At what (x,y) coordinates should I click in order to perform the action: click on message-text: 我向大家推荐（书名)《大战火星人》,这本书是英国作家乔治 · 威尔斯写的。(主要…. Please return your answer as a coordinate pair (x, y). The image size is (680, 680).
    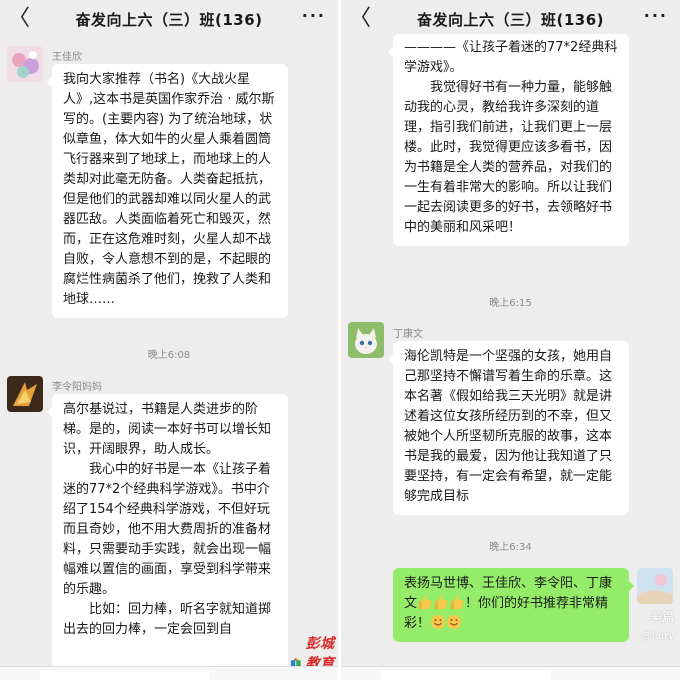
    Looking at the image, I should click on (169, 189).